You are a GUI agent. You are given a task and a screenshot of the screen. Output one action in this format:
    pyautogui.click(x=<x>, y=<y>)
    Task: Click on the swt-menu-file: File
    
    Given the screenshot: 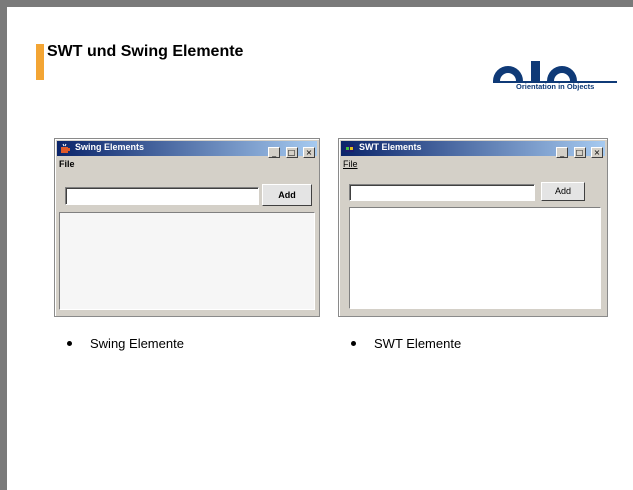 What is the action you would take?
    pyautogui.click(x=350, y=164)
    